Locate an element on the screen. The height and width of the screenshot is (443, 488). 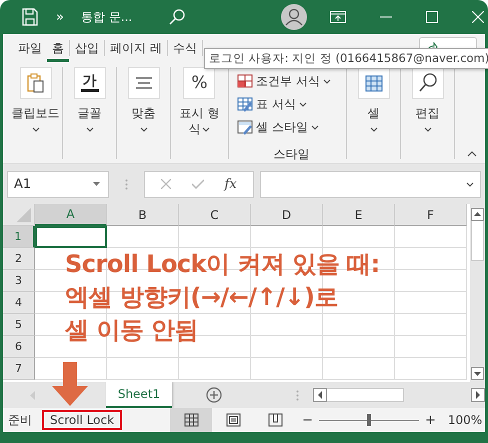
percent-icon: % is located at coordinates (199, 83).